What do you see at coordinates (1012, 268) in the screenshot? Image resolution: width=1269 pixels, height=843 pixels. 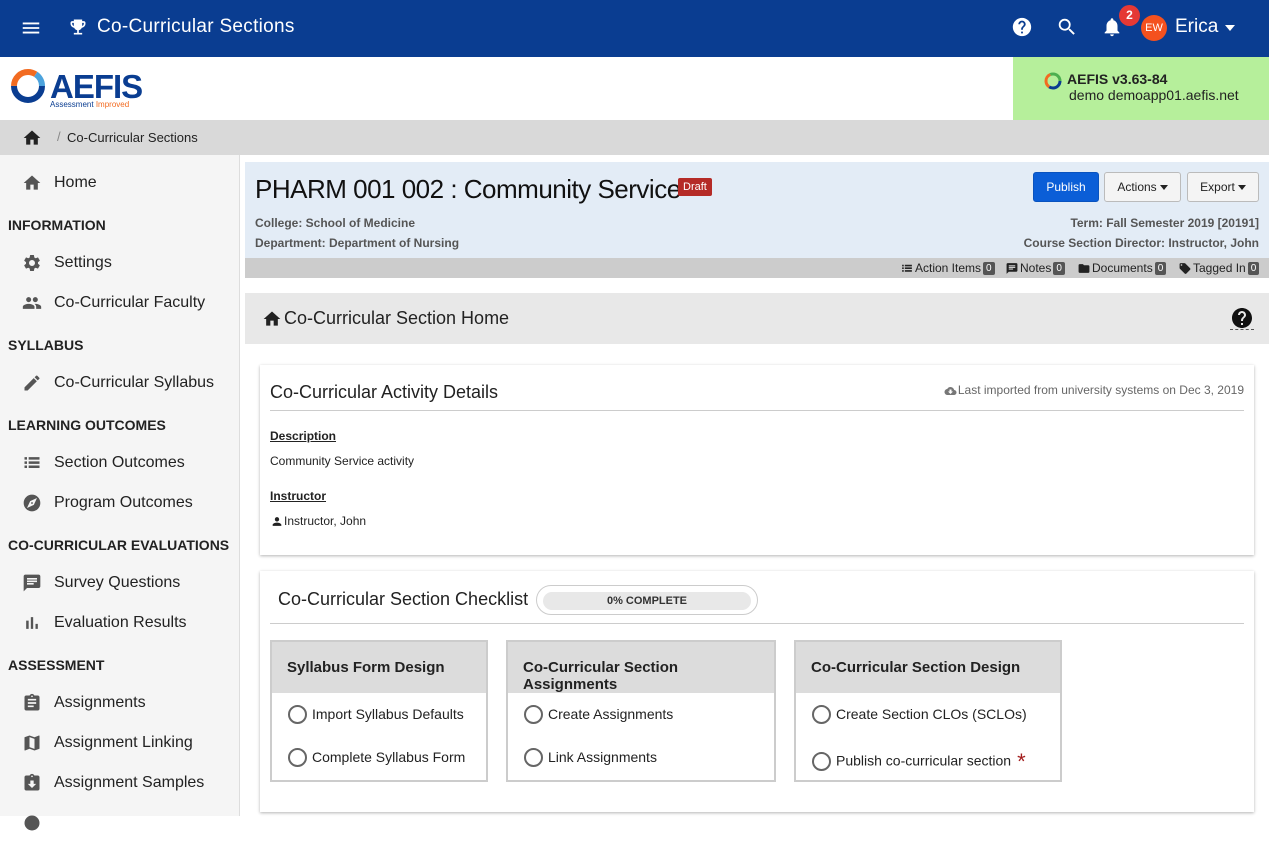 I see `notes-icon` at bounding box center [1012, 268].